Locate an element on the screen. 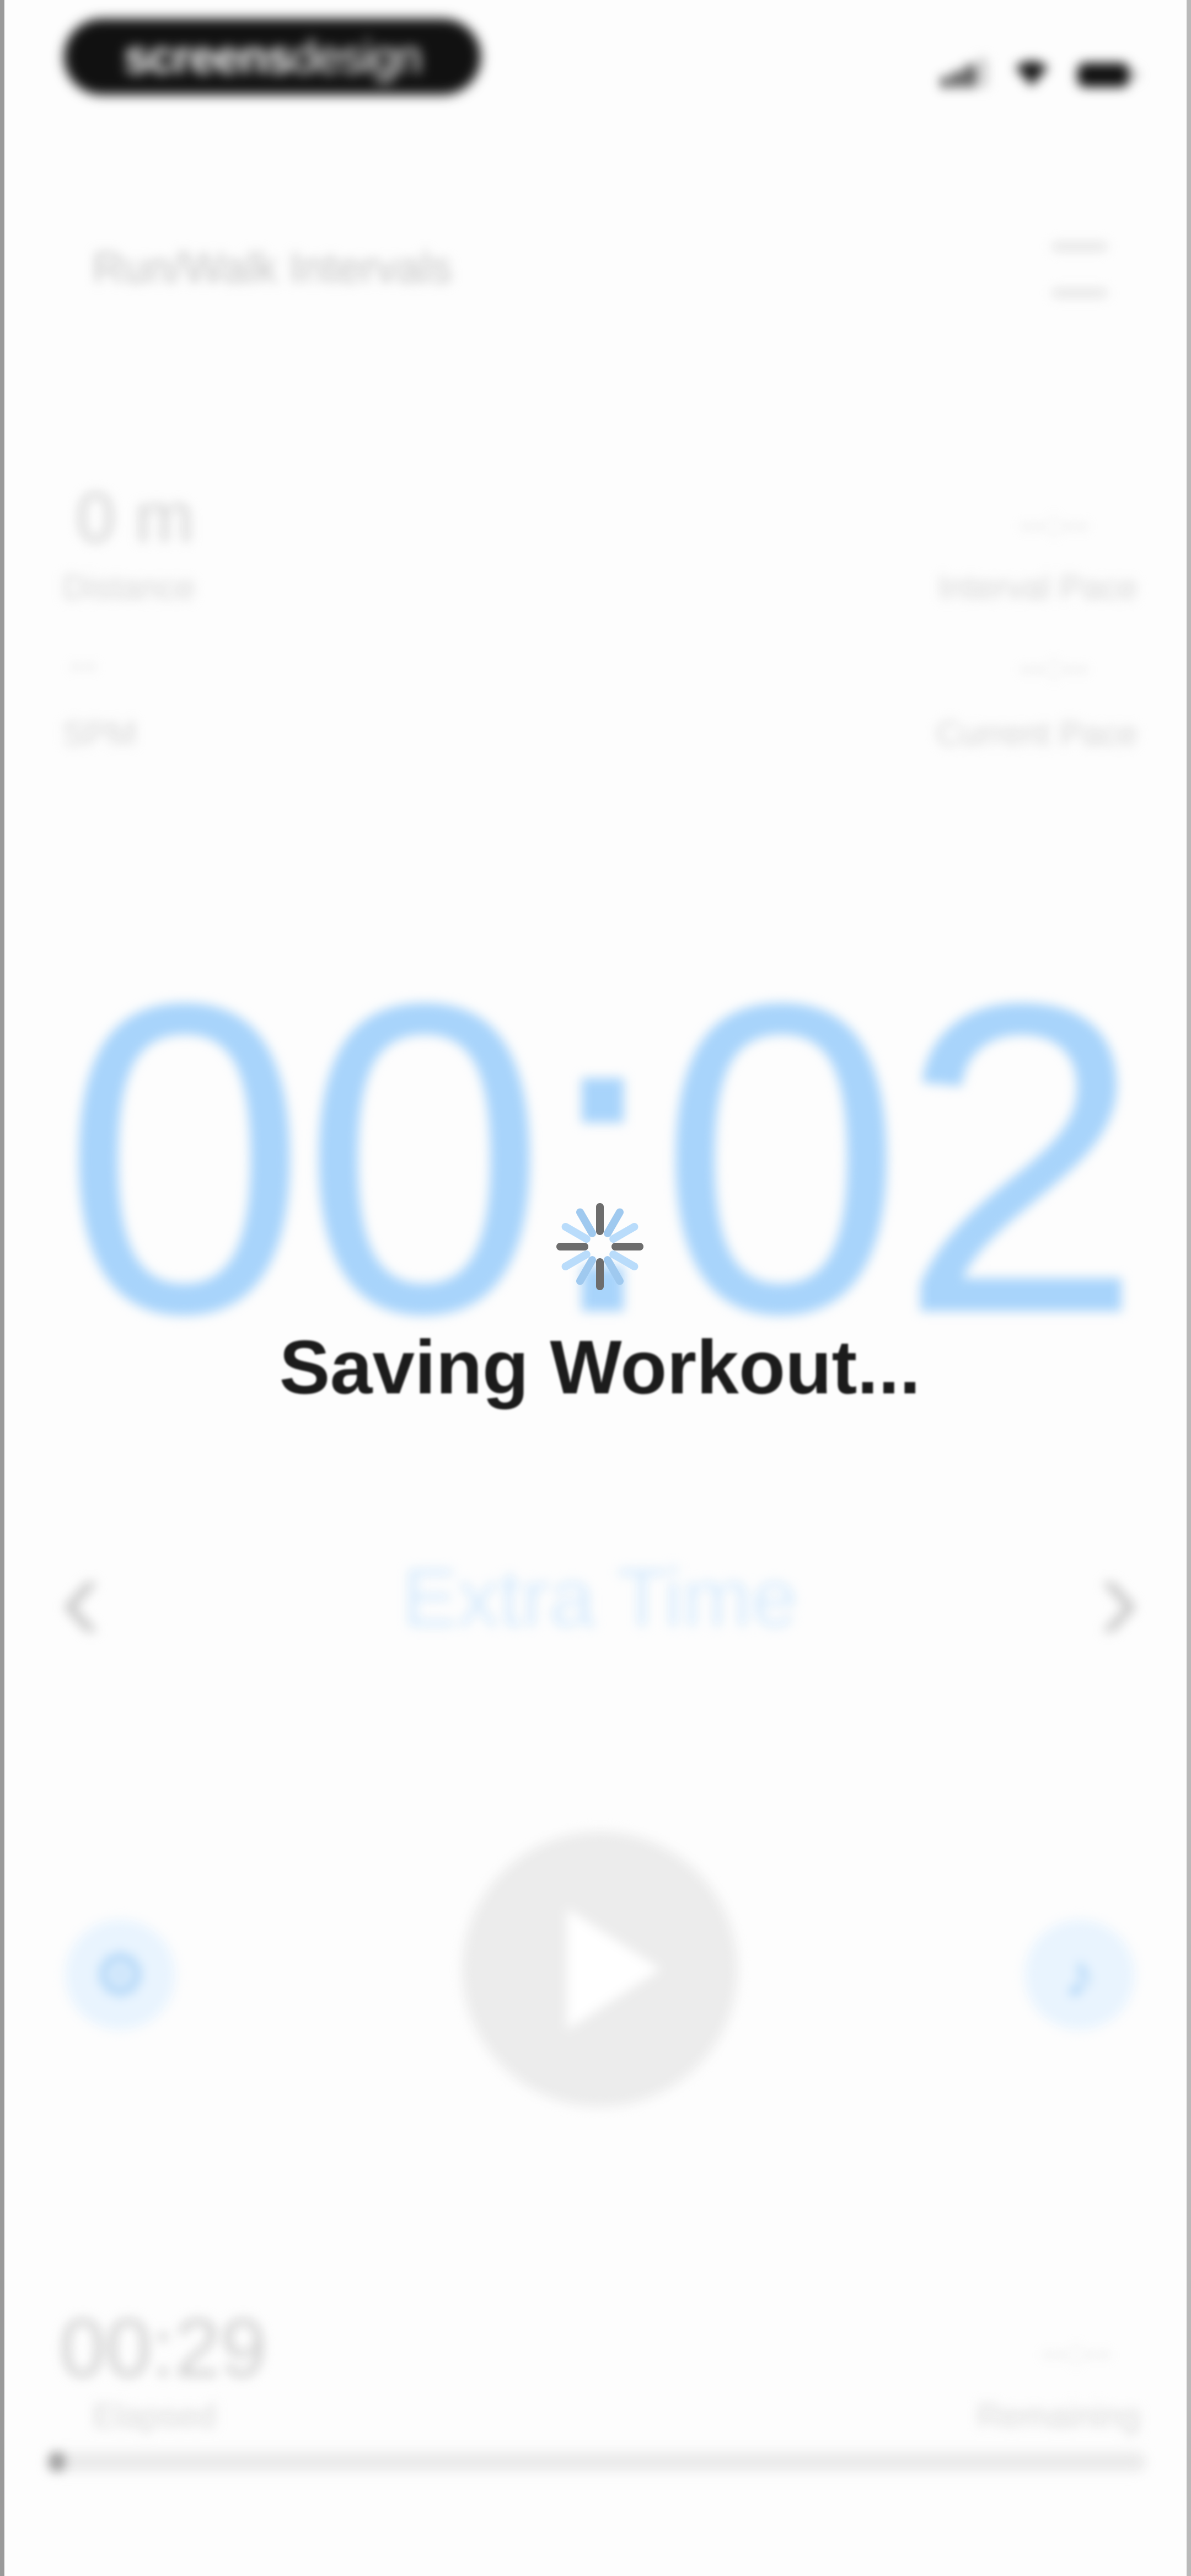 The height and width of the screenshot is (2576, 1191). current-pace-value: --:-- is located at coordinates (1056, 667).